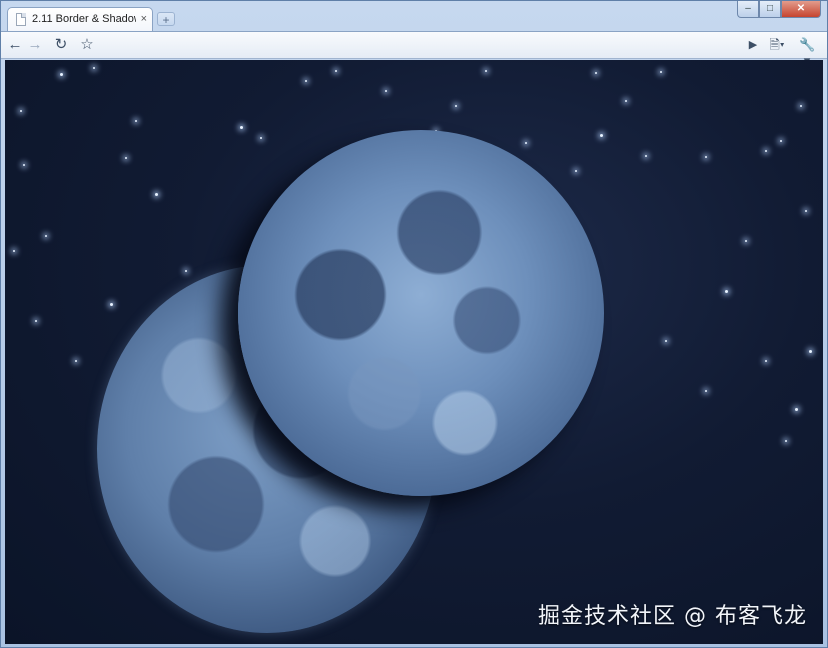 The width and height of the screenshot is (828, 648). I want to click on tab-strip: 2.11 Border & Shadow De... × + – □ ✕, so click(414, 16).